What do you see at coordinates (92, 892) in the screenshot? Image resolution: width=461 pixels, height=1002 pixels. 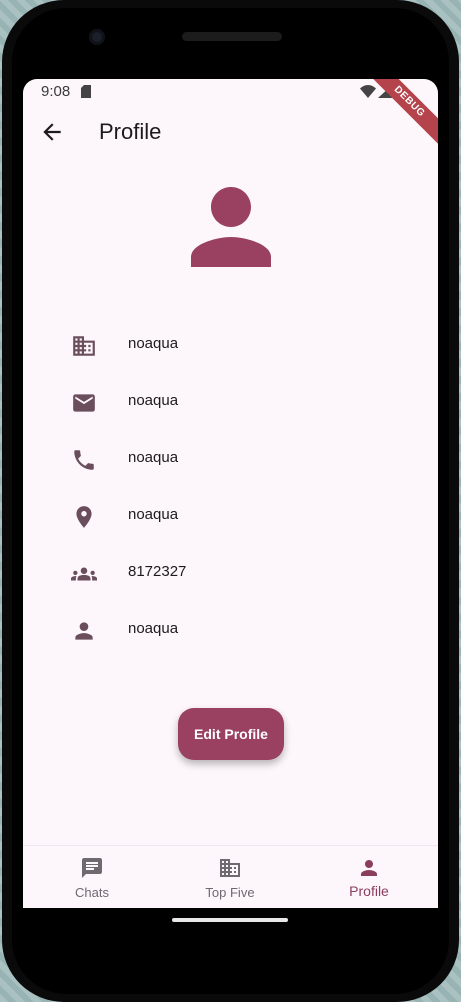 I see `nav-label: Chats` at bounding box center [92, 892].